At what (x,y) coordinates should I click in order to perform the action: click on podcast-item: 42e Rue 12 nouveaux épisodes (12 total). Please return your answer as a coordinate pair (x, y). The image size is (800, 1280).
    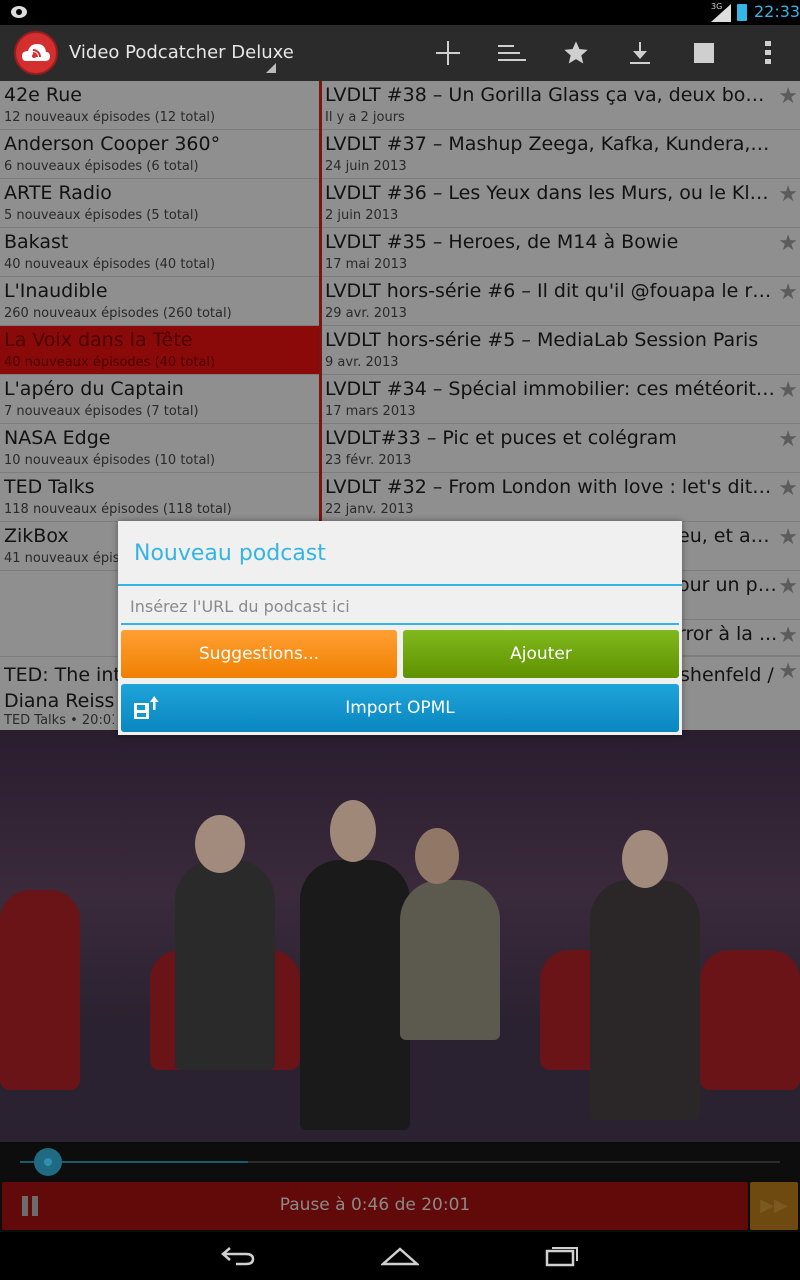
    Looking at the image, I should click on (159, 105).